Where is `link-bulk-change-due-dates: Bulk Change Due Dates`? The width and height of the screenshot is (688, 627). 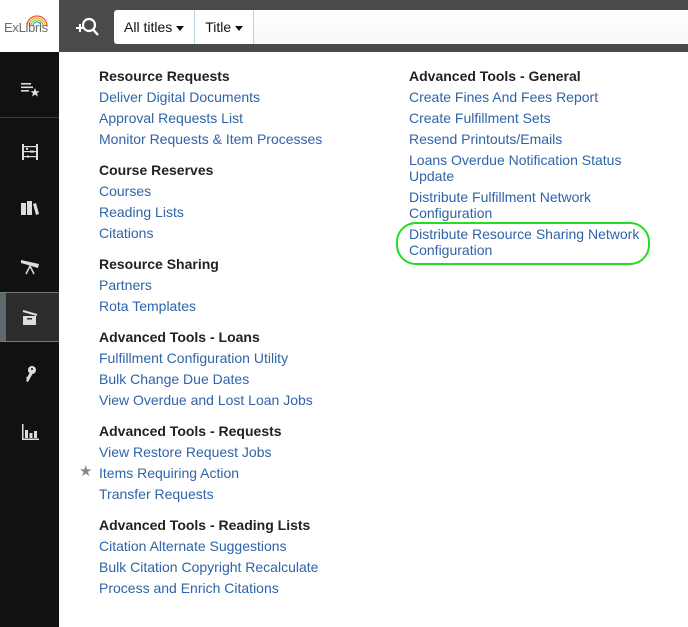 link-bulk-change-due-dates: Bulk Change Due Dates is located at coordinates (239, 379).